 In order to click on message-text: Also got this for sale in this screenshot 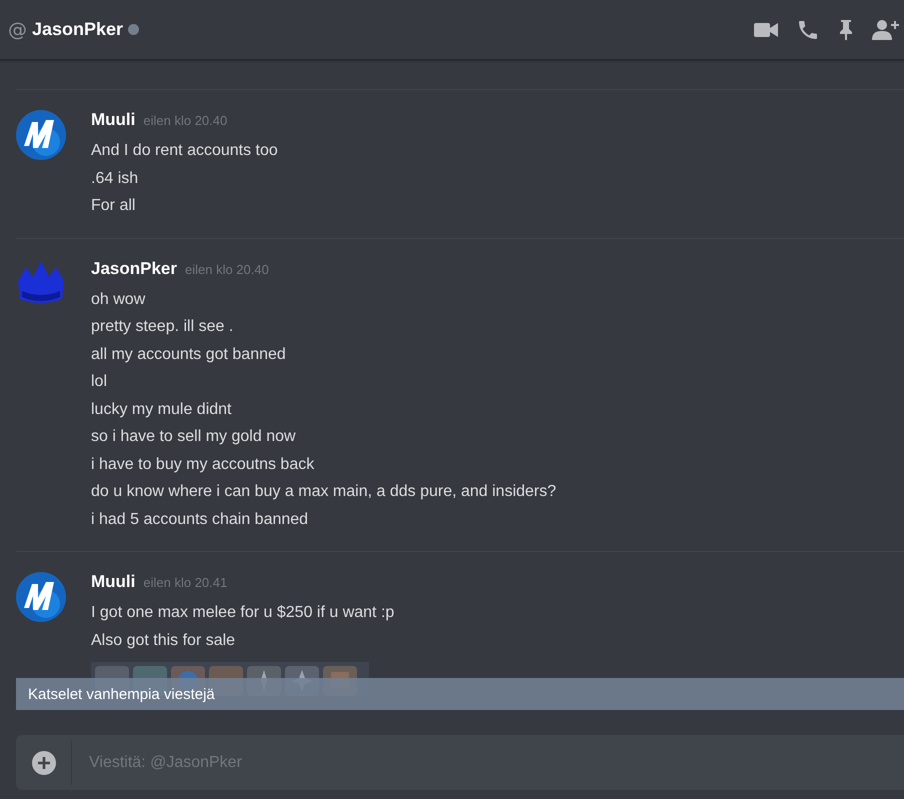, I will do `click(163, 640)`.